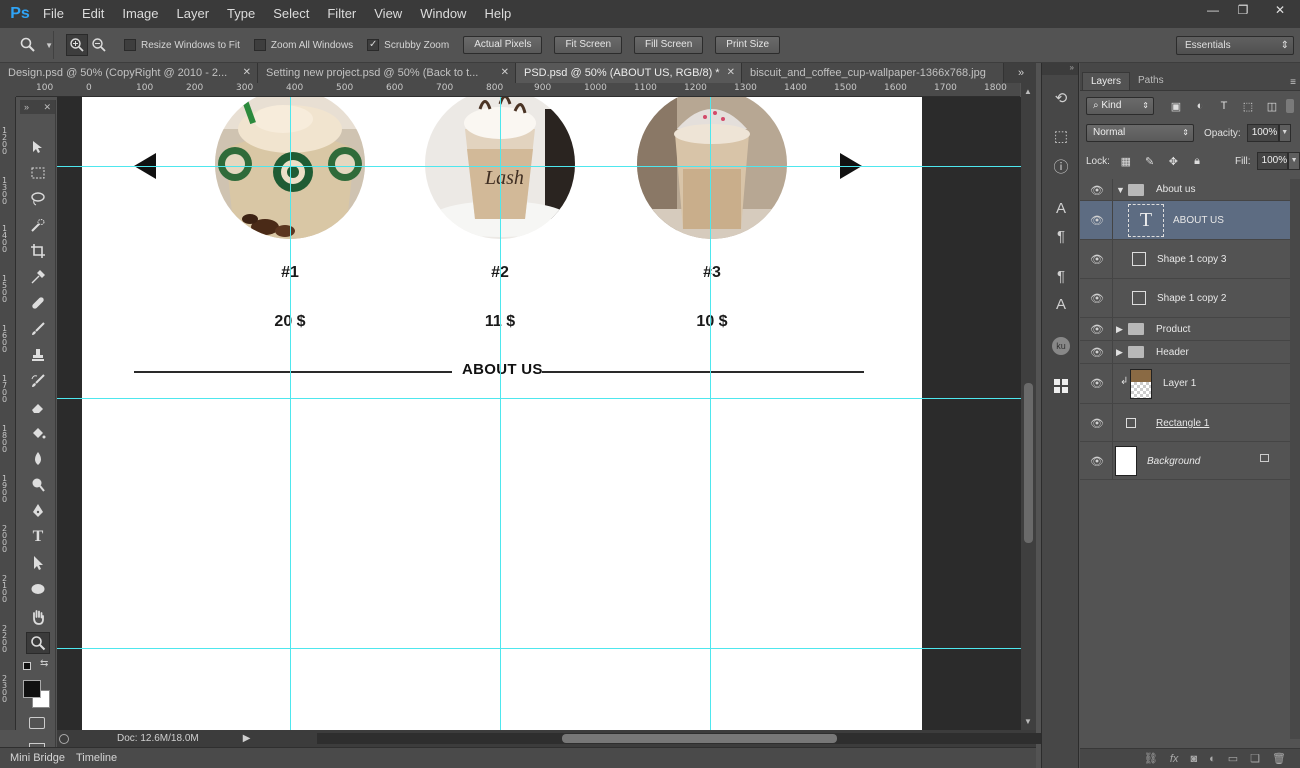 The image size is (1300, 768). What do you see at coordinates (44, 663) in the screenshot?
I see `swap-colors-icon: ⇆` at bounding box center [44, 663].